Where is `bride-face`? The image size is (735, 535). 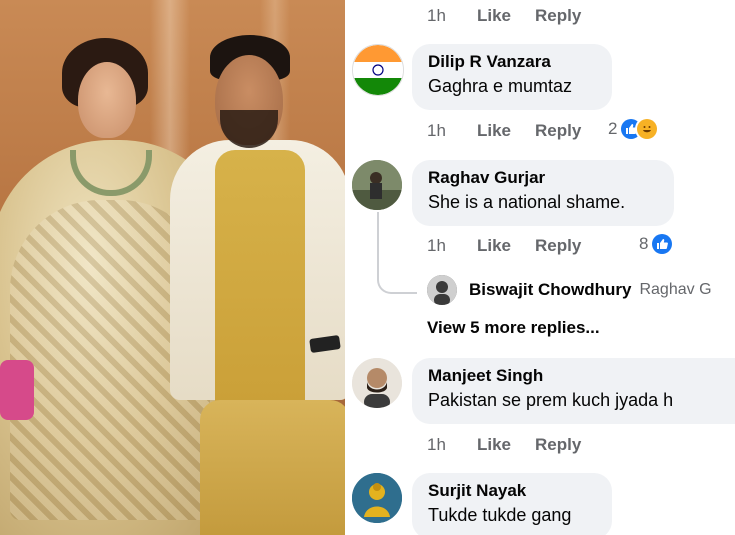 bride-face is located at coordinates (107, 100).